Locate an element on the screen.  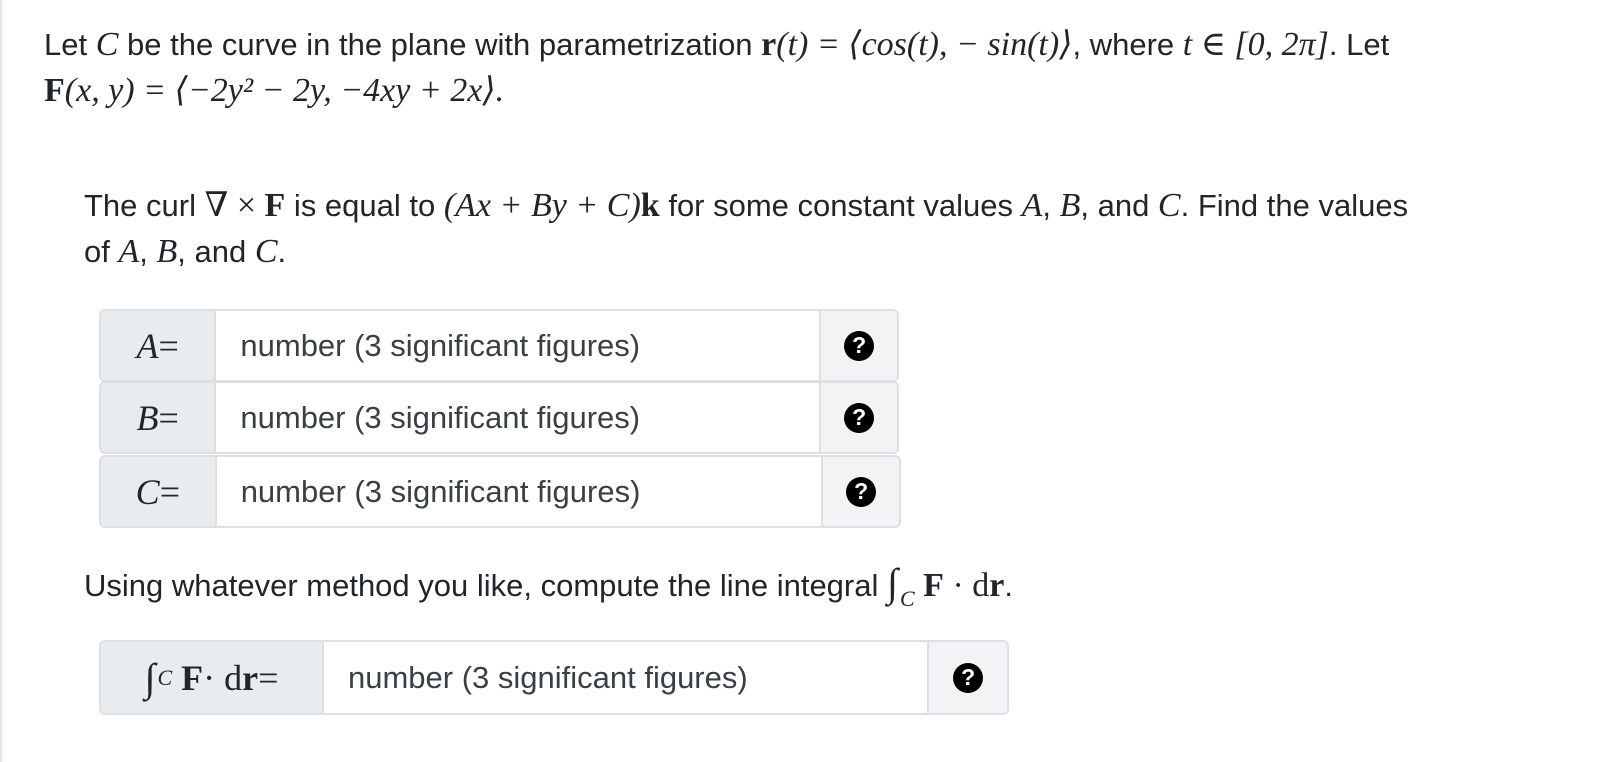
answer-input-a is located at coordinates (518, 345).